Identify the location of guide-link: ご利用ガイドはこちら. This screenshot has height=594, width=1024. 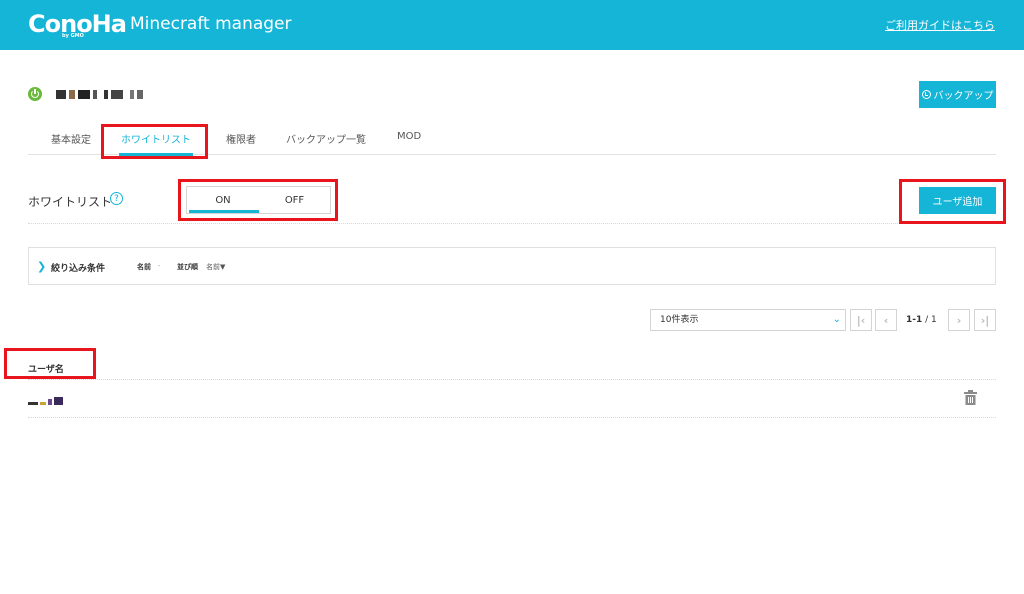
(940, 25).